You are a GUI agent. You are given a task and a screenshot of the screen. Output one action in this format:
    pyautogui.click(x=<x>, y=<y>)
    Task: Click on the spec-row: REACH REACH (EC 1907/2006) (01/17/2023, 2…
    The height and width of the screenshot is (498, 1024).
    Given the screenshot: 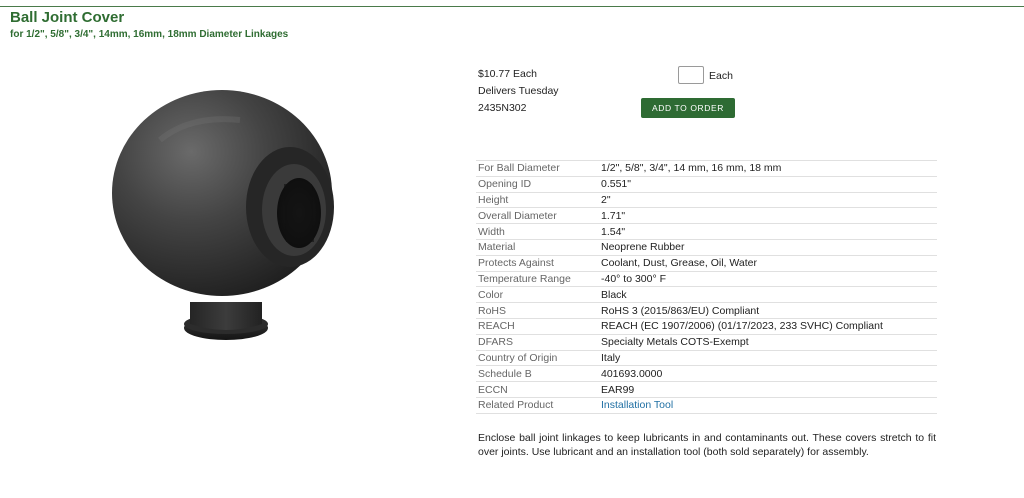 What is the action you would take?
    pyautogui.click(x=706, y=326)
    